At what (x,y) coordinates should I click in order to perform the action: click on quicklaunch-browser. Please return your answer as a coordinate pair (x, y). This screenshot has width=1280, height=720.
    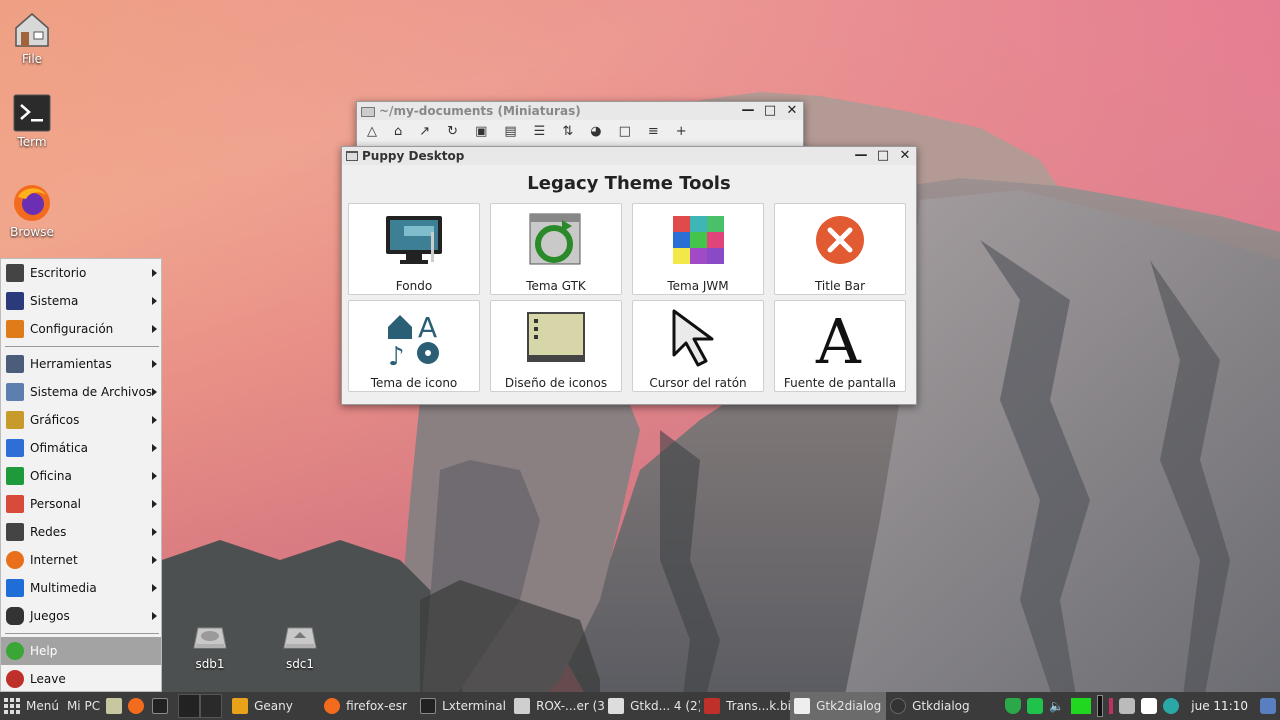
    Looking at the image, I should click on (136, 706).